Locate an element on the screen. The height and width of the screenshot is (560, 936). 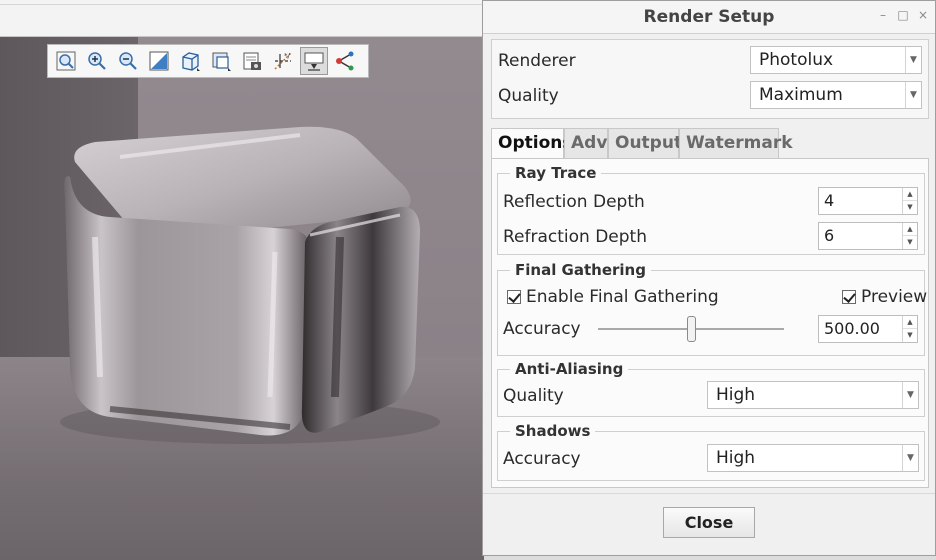
saved-orientations-button is located at coordinates (190, 61).